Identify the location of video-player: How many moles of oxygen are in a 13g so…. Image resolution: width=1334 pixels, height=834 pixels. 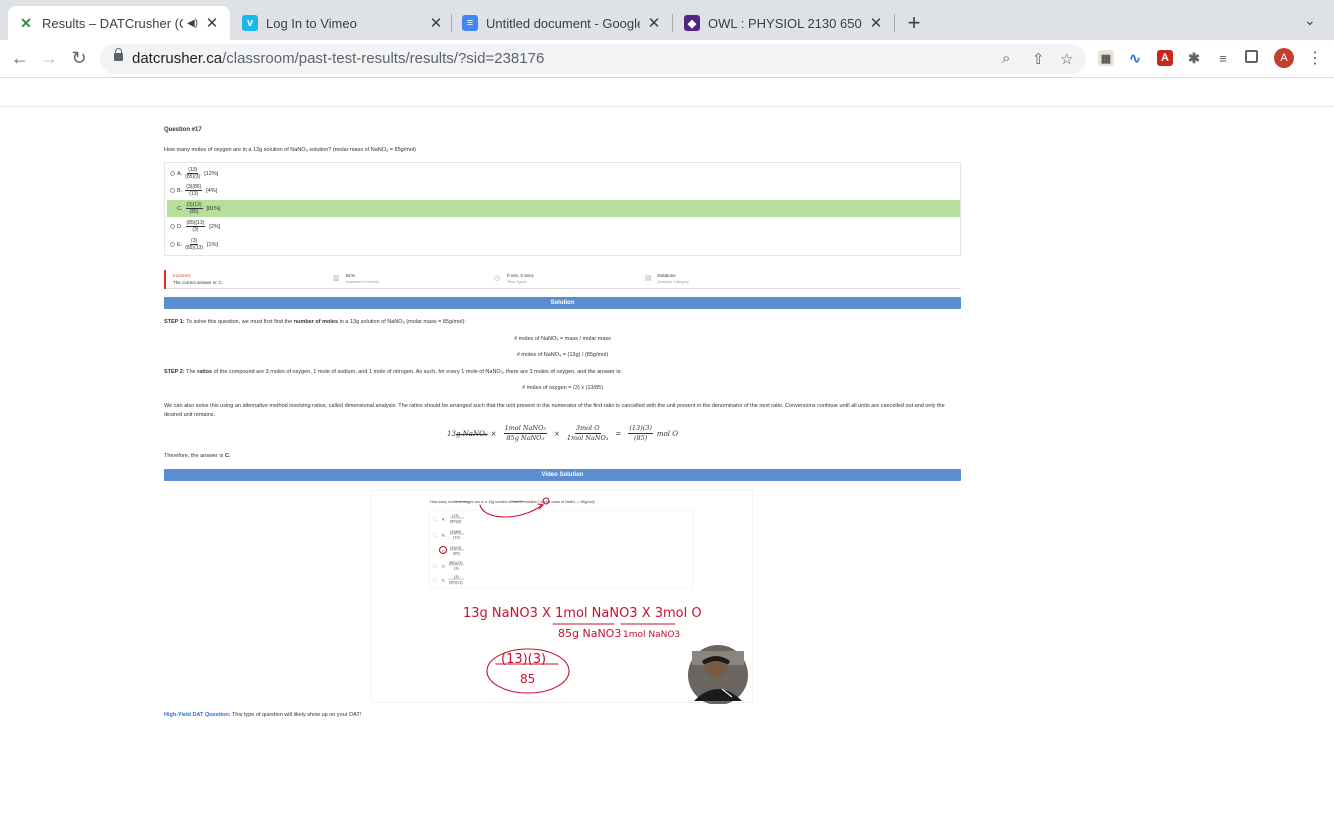
(562, 597).